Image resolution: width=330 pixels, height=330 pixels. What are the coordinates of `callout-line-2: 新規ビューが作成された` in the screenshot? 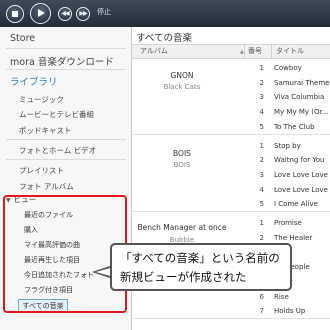 It's located at (183, 277).